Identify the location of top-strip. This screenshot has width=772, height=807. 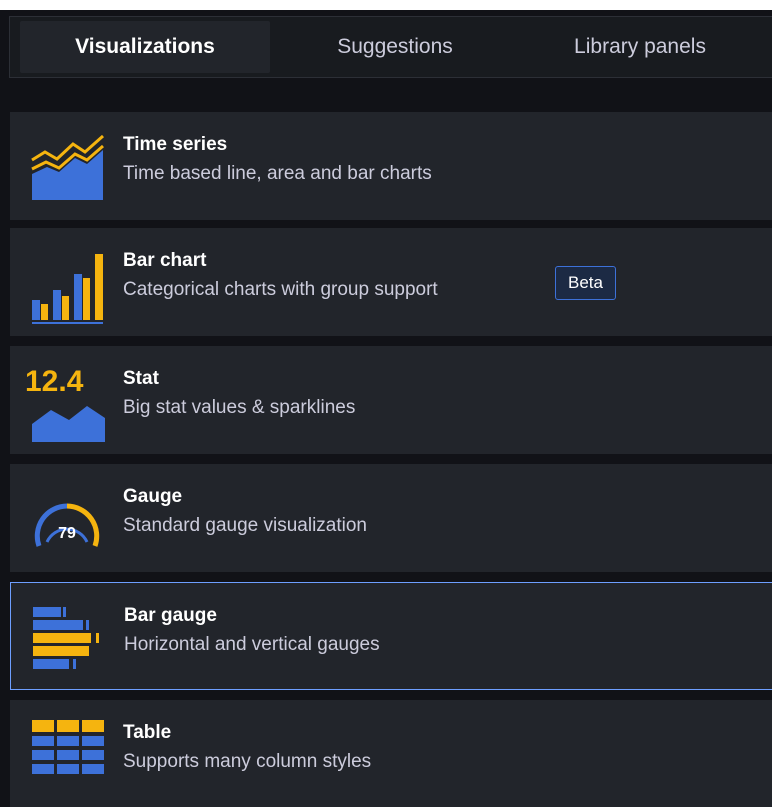
(386, 5).